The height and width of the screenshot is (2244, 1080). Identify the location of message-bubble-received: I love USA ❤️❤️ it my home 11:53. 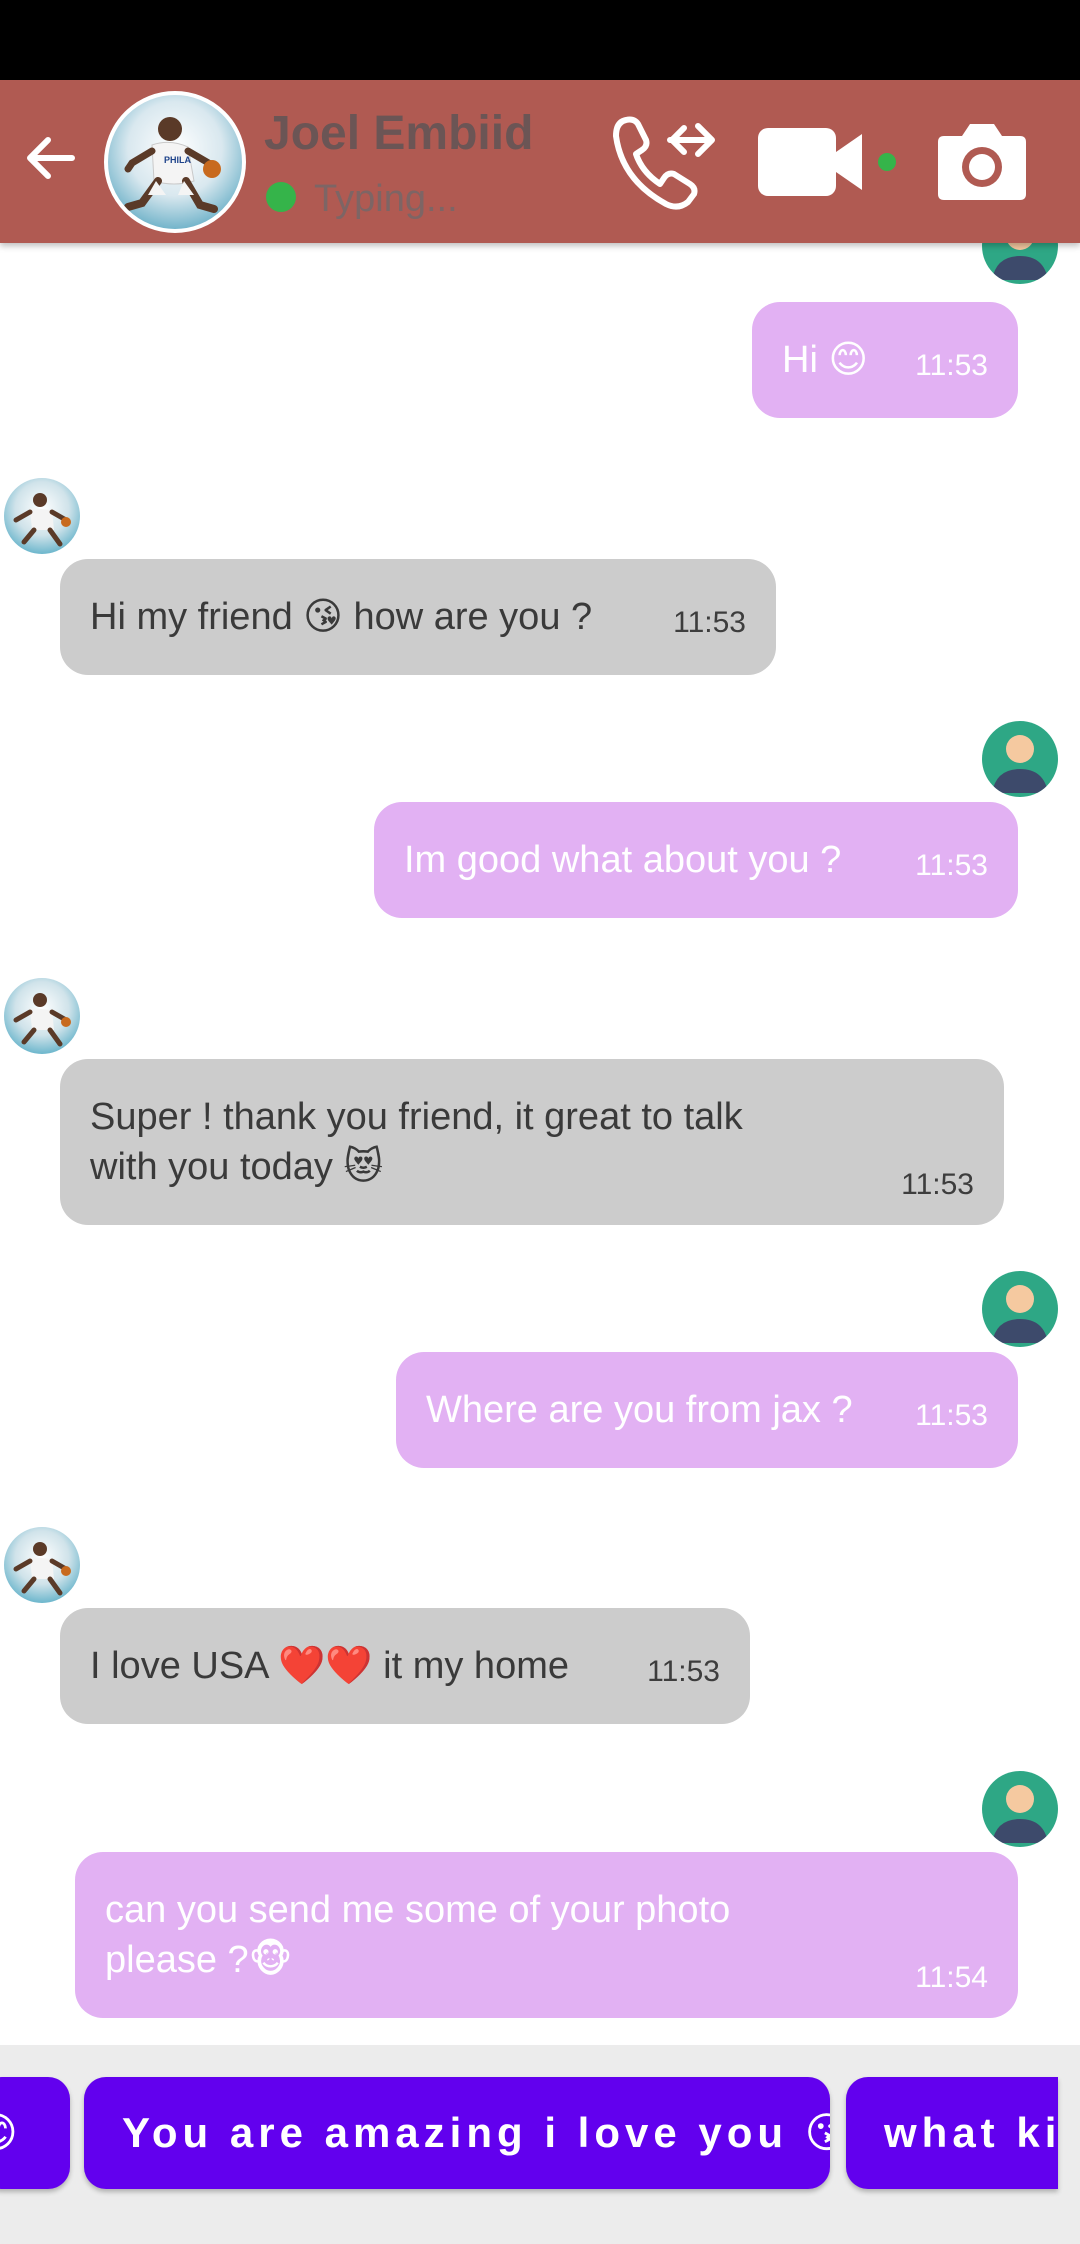
(405, 1666).